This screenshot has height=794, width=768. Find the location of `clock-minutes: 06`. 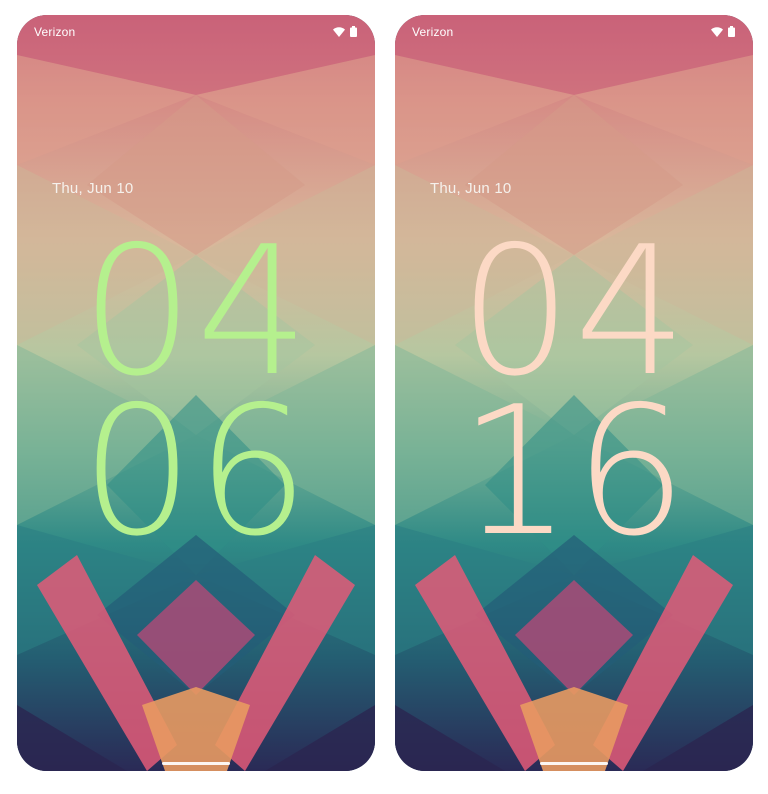

clock-minutes: 06 is located at coordinates (196, 471).